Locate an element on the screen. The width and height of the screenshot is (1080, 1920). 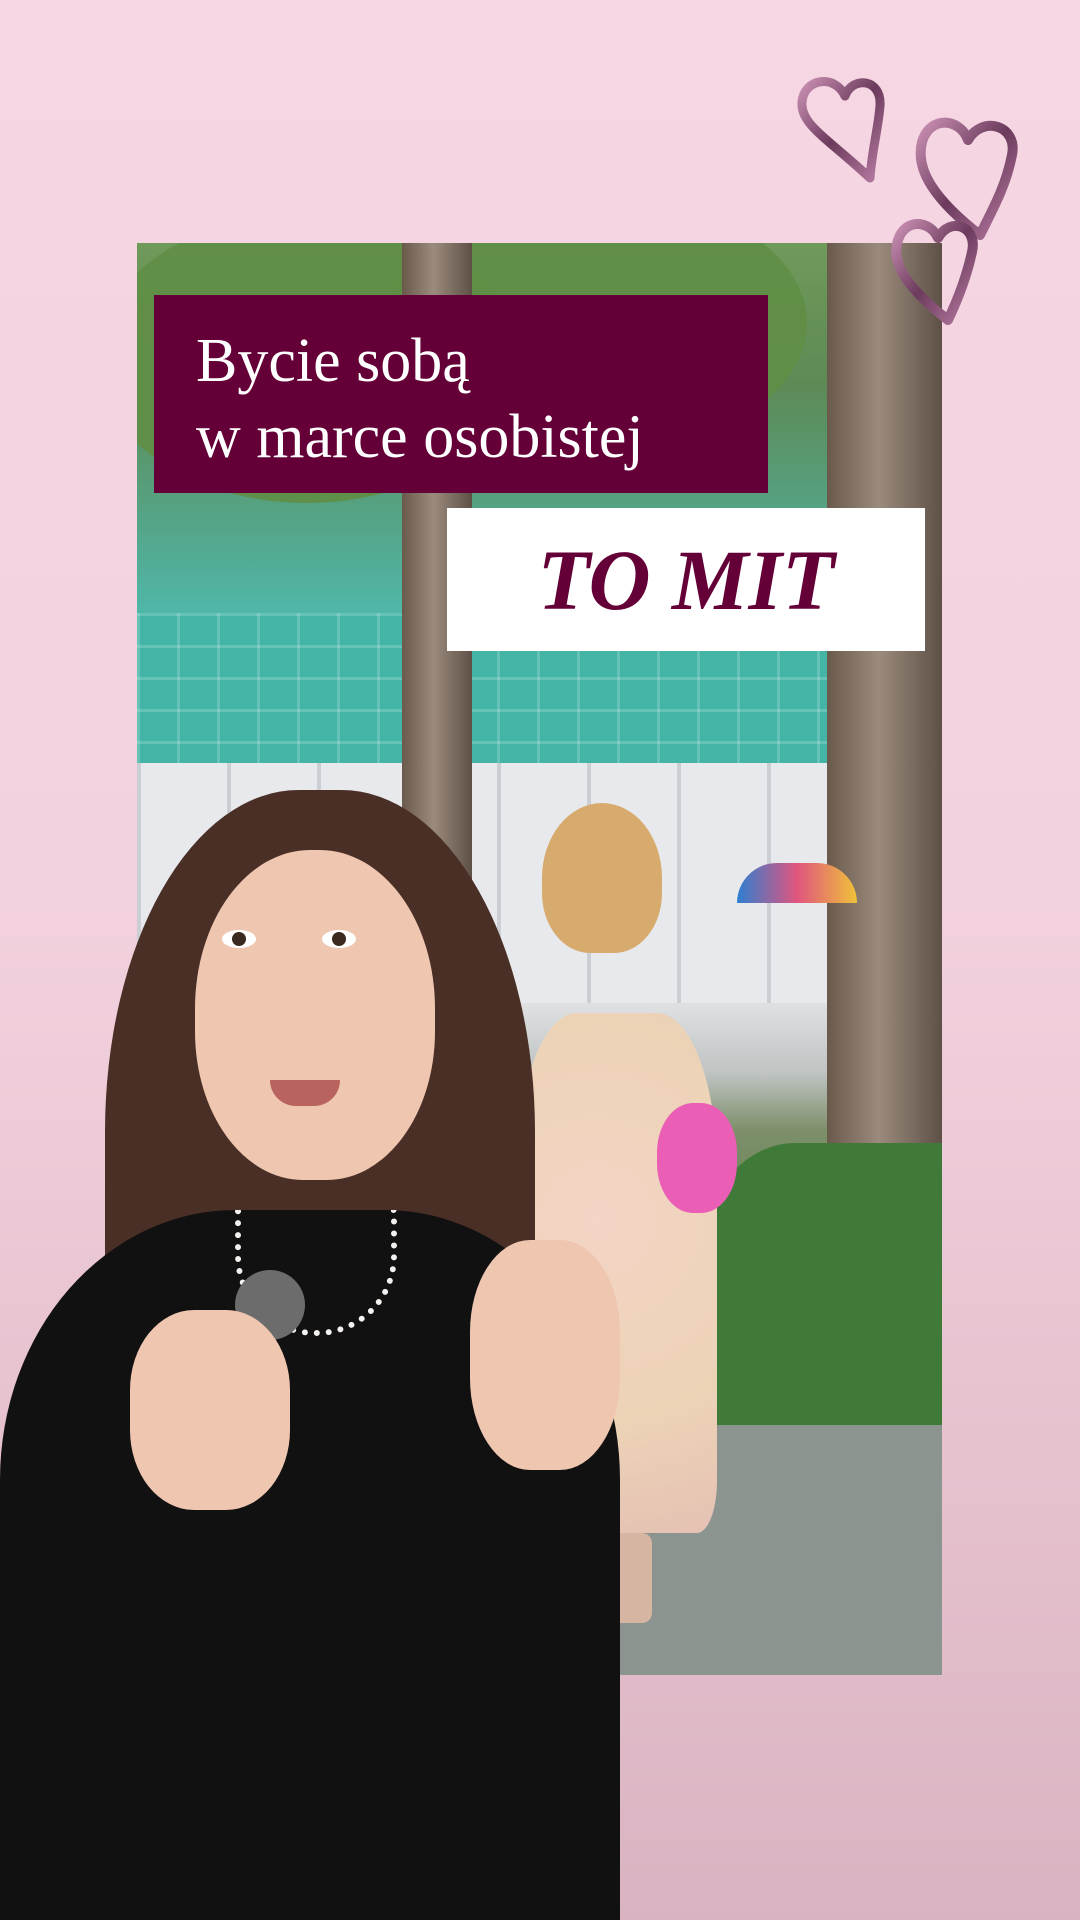
highlight-overlay: TO MIT is located at coordinates (686, 579).